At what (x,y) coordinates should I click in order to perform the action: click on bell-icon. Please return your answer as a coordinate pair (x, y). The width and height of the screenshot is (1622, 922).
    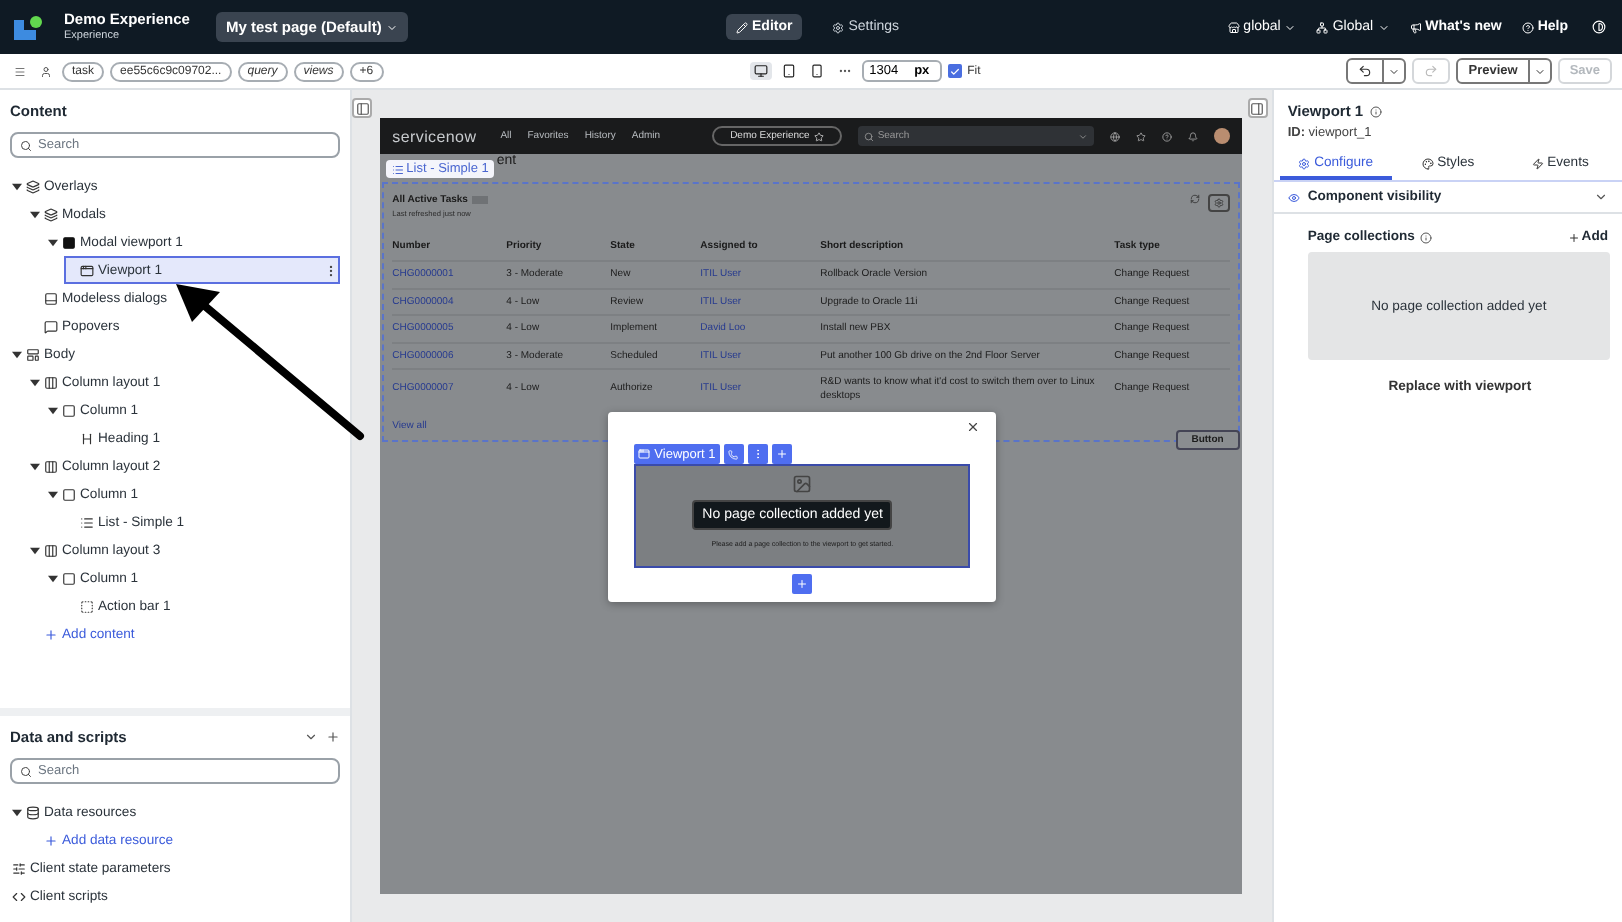
    Looking at the image, I should click on (1192, 136).